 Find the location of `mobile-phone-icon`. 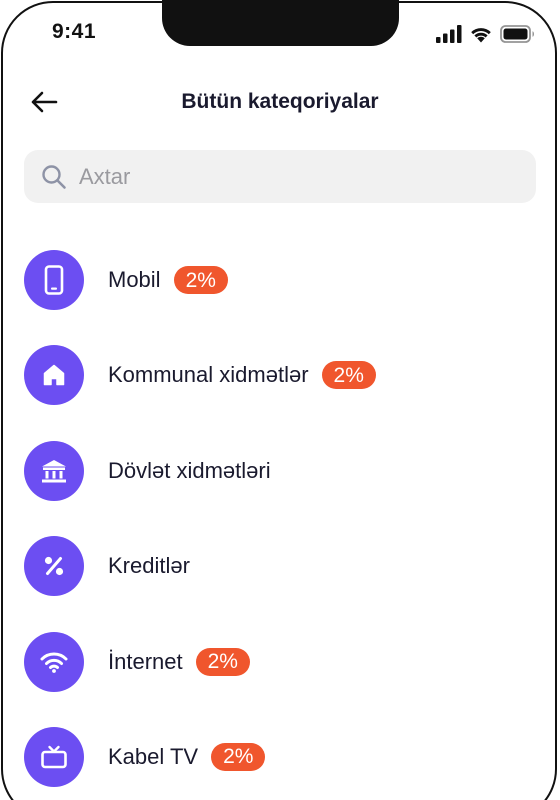

mobile-phone-icon is located at coordinates (54, 280).